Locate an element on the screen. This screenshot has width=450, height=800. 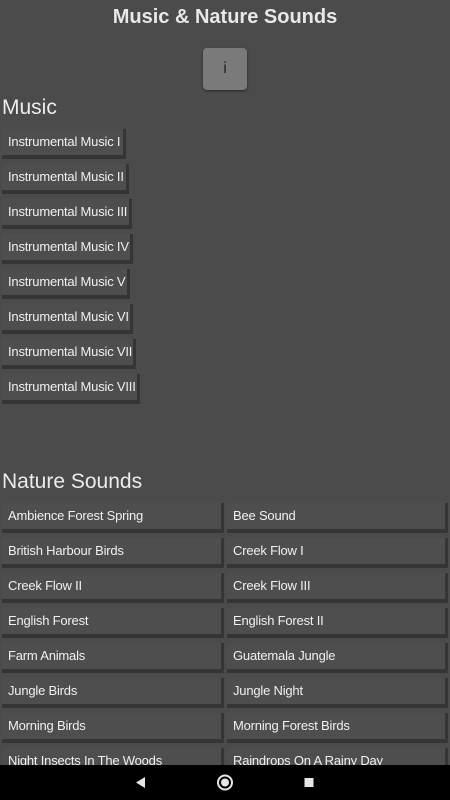
nature-button-right-2: Creek Flow I is located at coordinates (337, 553).